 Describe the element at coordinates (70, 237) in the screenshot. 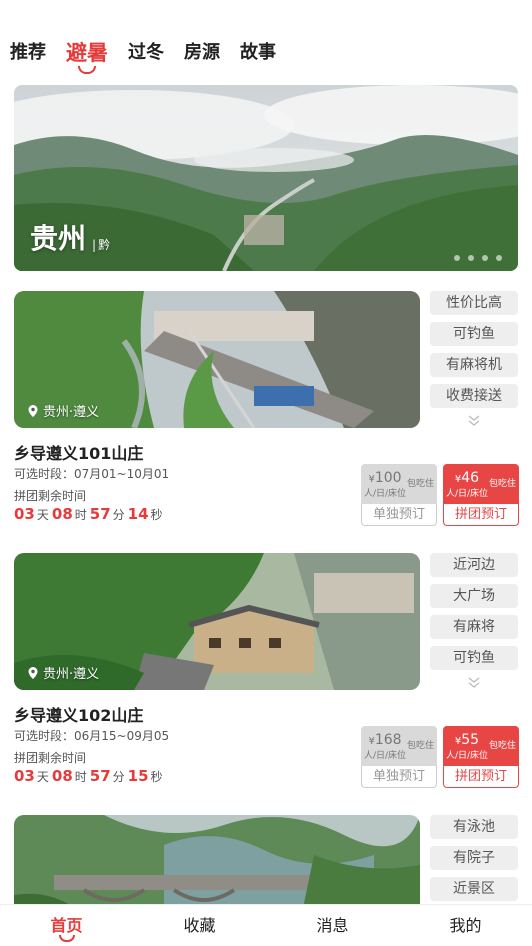

I see `banner-title: 贵州 黔` at that location.